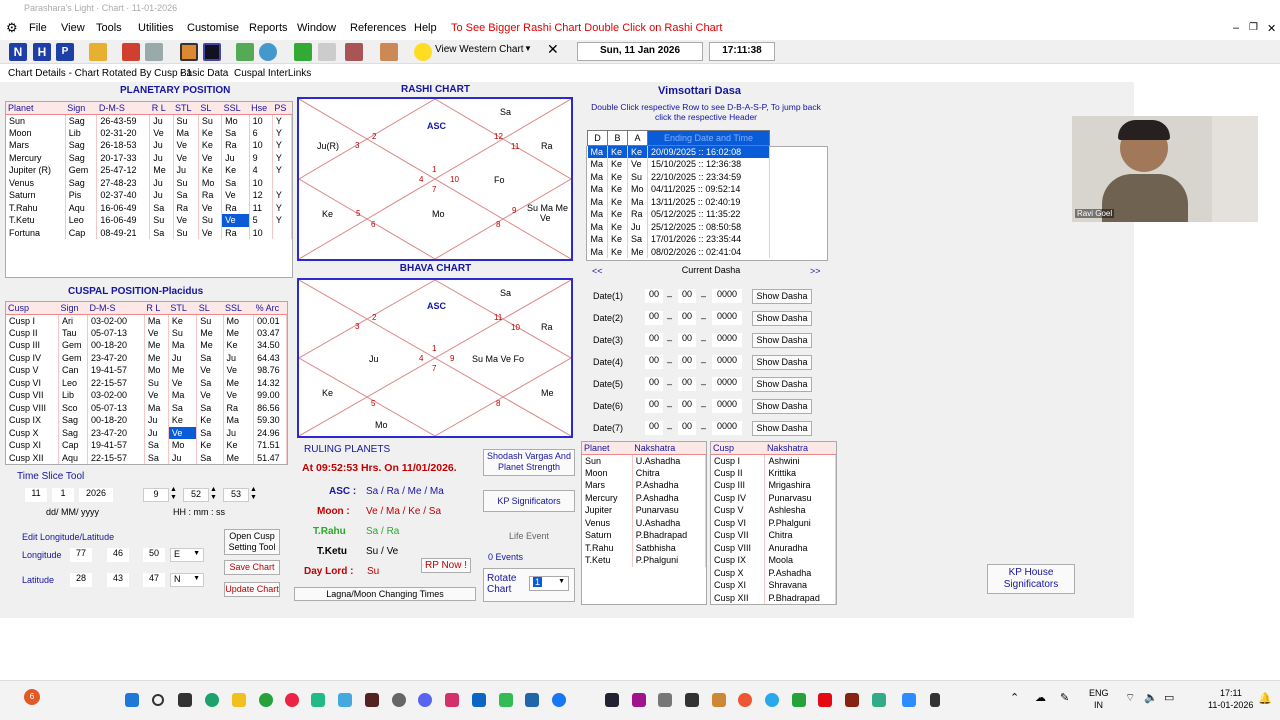 The height and width of the screenshot is (720, 1280). What do you see at coordinates (154, 52) in the screenshot?
I see `settings-icon` at bounding box center [154, 52].